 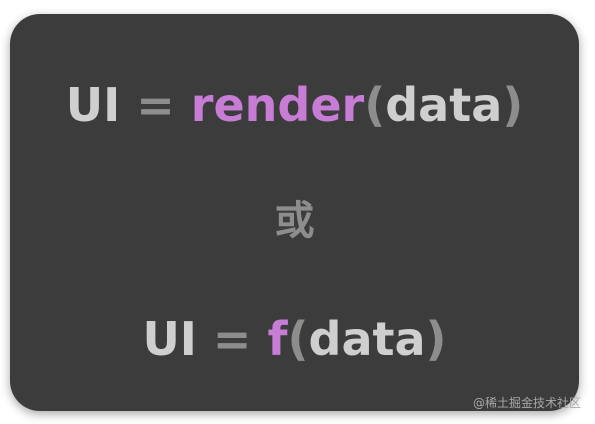 I want to click on formula-function-name: f, so click(x=277, y=339).